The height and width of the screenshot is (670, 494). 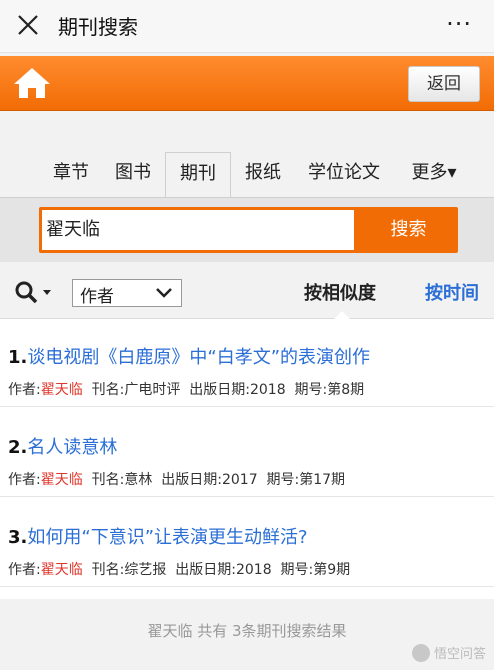 I want to click on list-item: 2.名人读意林 作者:翟天临 刊名:意林 出版日期:2017 期号:第17期, so click(x=247, y=453).